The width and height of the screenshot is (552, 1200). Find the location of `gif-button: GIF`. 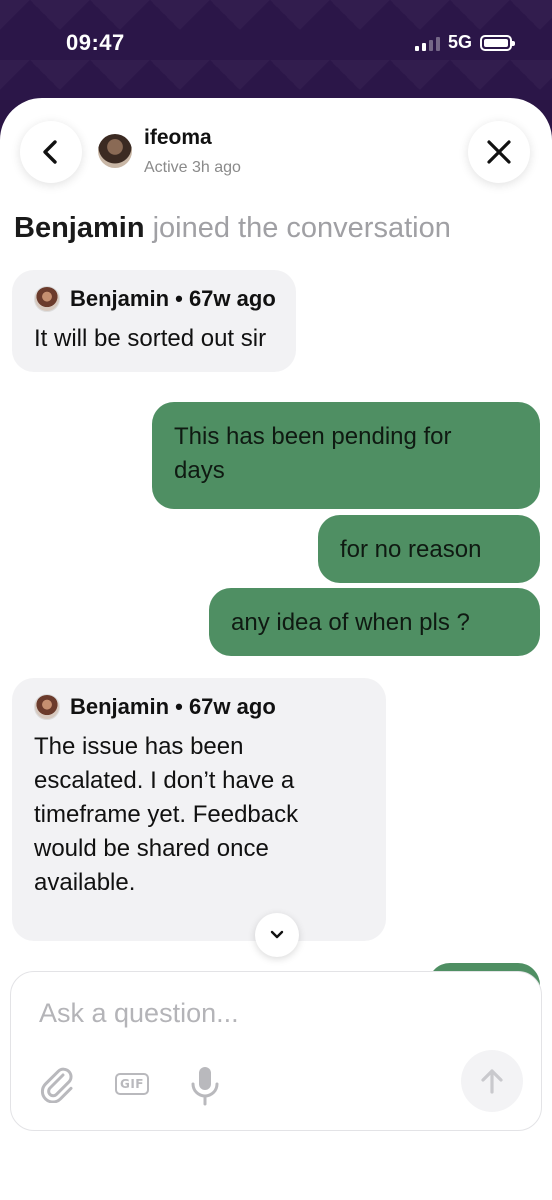

gif-button: GIF is located at coordinates (132, 1084).